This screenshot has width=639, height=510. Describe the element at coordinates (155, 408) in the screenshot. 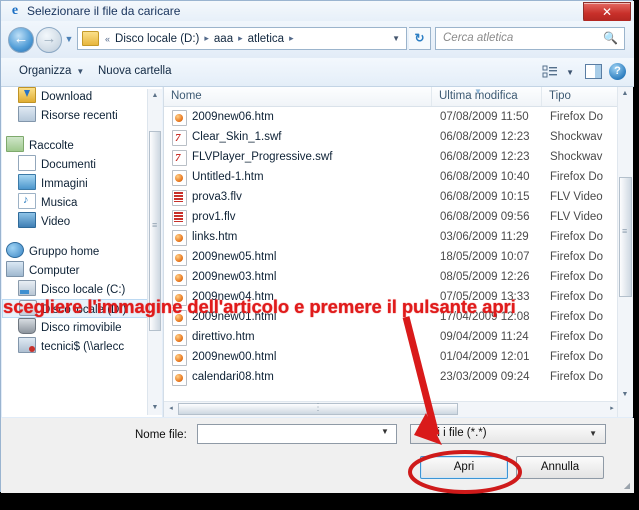

I see `sidebar-scroll-down: ▼` at that location.